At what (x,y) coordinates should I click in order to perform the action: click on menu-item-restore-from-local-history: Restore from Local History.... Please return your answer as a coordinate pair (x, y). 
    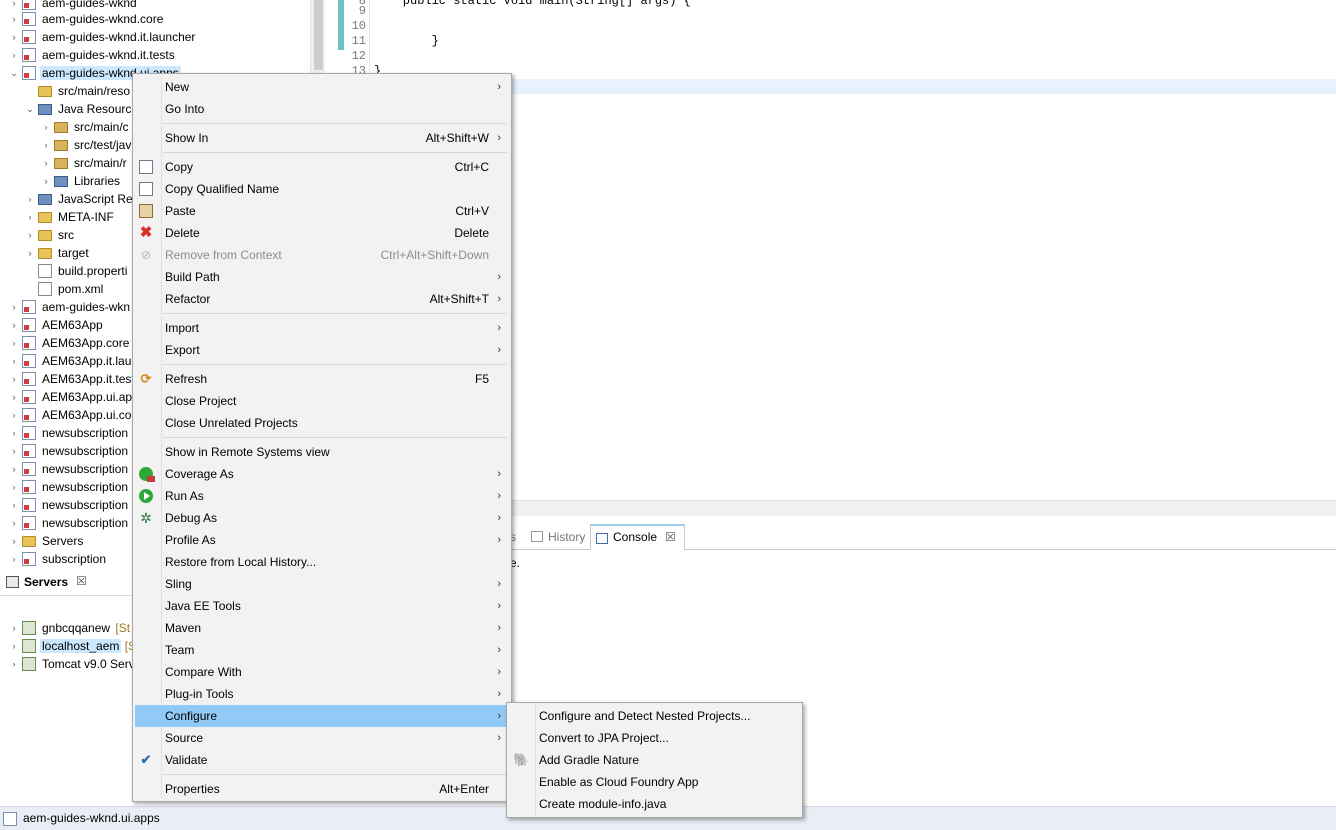
    Looking at the image, I should click on (322, 562).